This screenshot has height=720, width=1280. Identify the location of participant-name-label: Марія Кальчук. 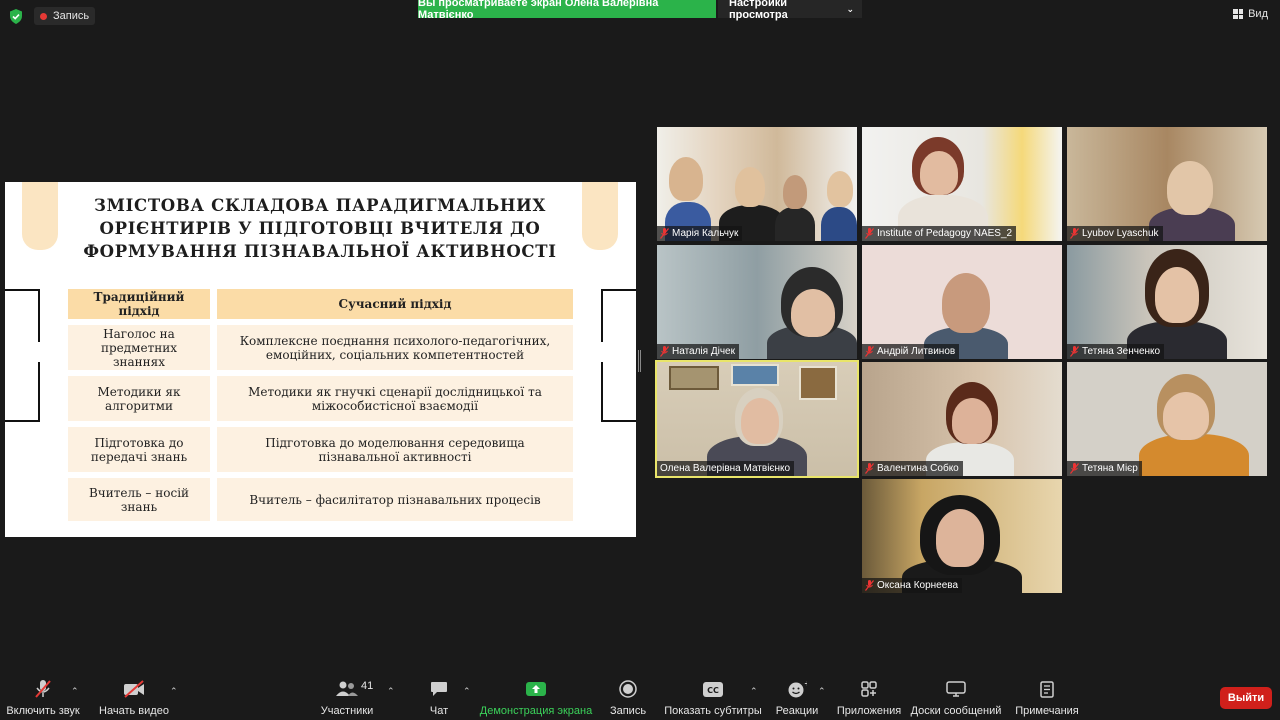
(700, 233).